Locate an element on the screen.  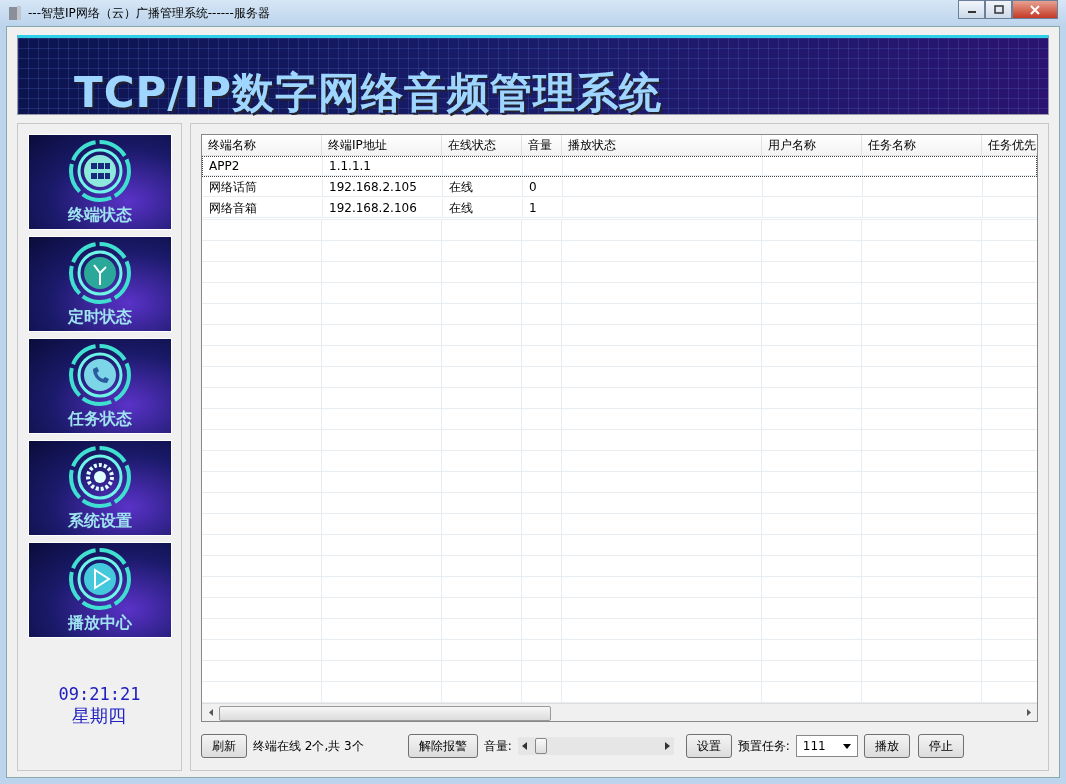
play-icon is located at coordinates (99, 579).